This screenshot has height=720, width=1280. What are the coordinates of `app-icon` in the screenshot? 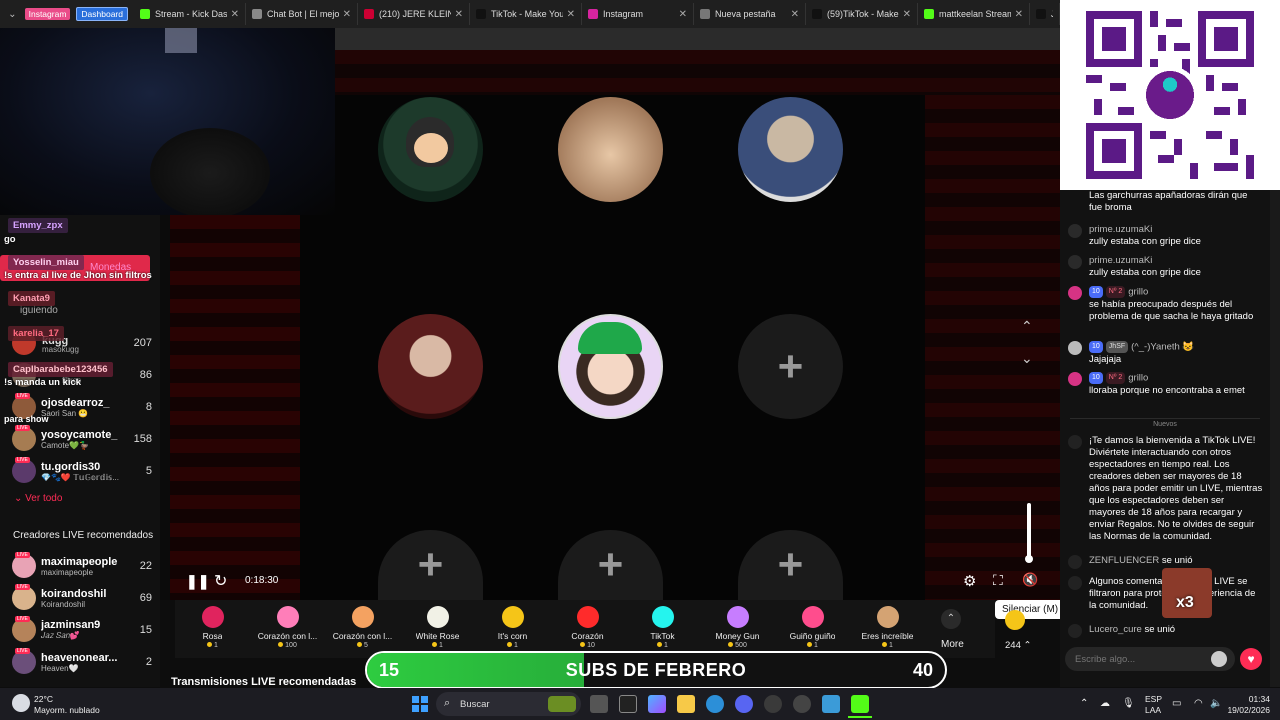 It's located at (773, 704).